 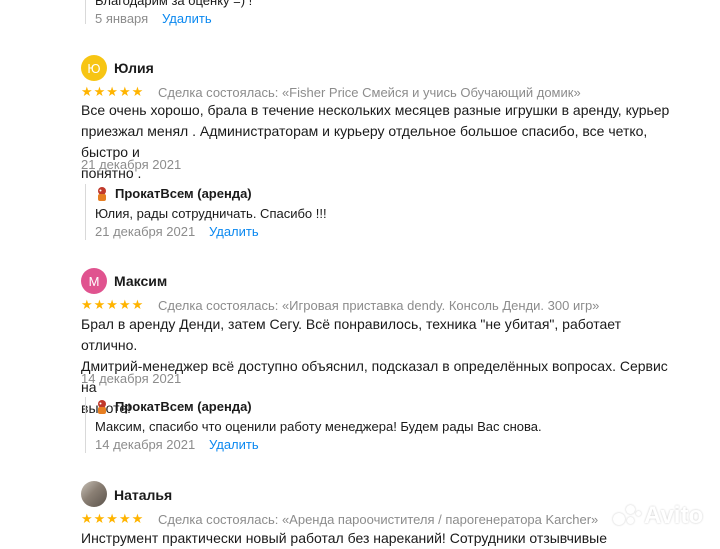 I want to click on reviewer-name: Наталья, so click(x=143, y=495).